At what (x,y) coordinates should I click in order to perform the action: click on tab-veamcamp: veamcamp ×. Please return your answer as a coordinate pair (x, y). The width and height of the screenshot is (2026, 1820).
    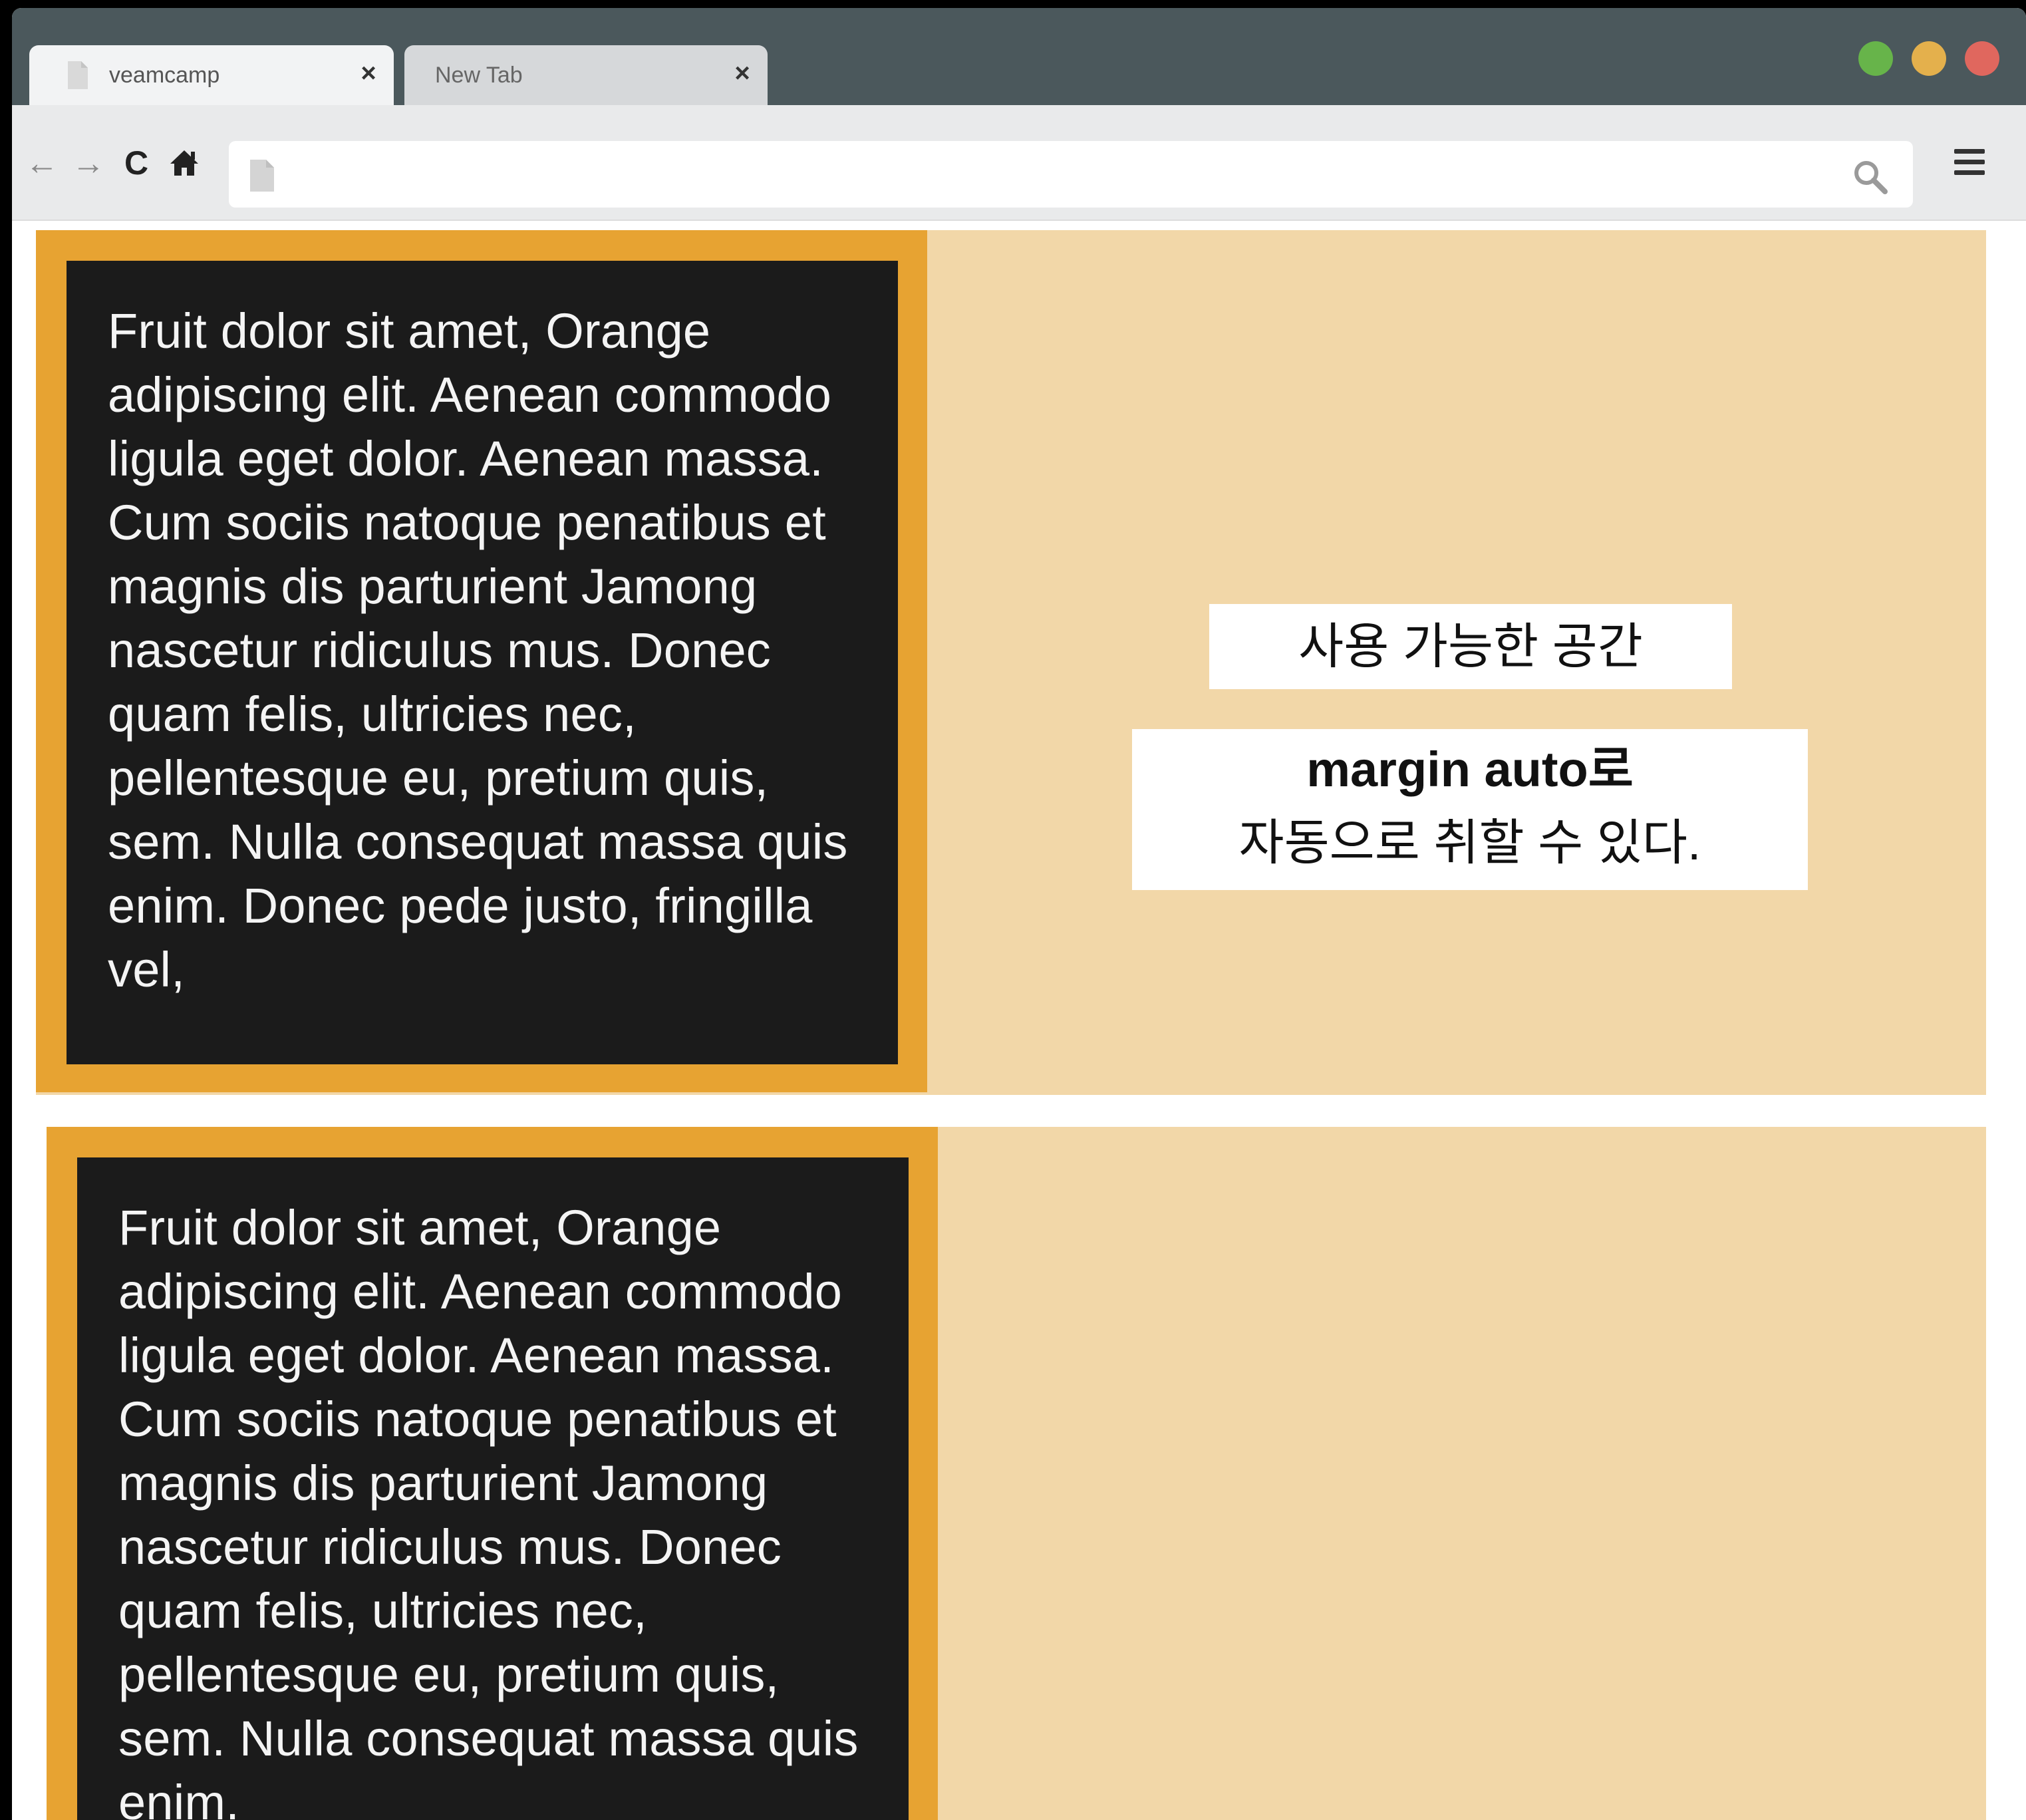
    Looking at the image, I should click on (212, 75).